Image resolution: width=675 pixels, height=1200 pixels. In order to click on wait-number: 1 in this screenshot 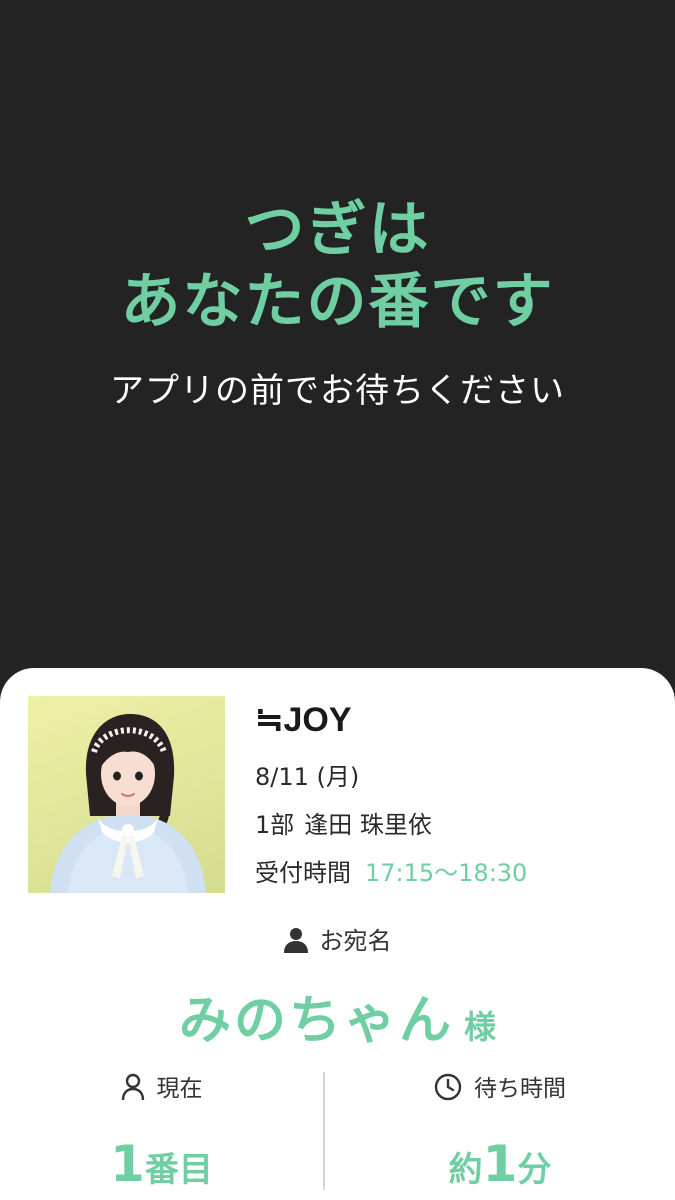, I will do `click(500, 1164)`.